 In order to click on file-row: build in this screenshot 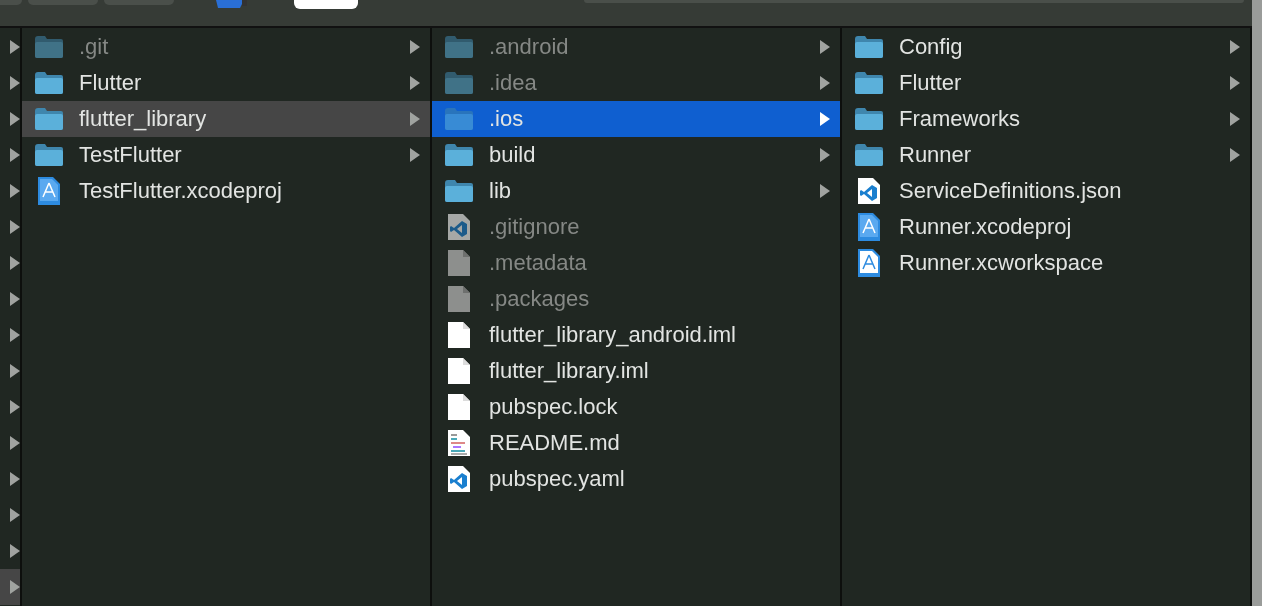, I will do `click(636, 155)`.